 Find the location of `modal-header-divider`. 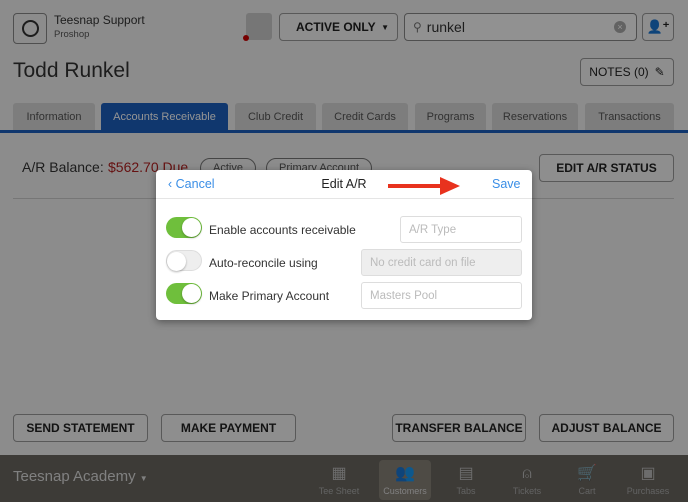

modal-header-divider is located at coordinates (344, 198).